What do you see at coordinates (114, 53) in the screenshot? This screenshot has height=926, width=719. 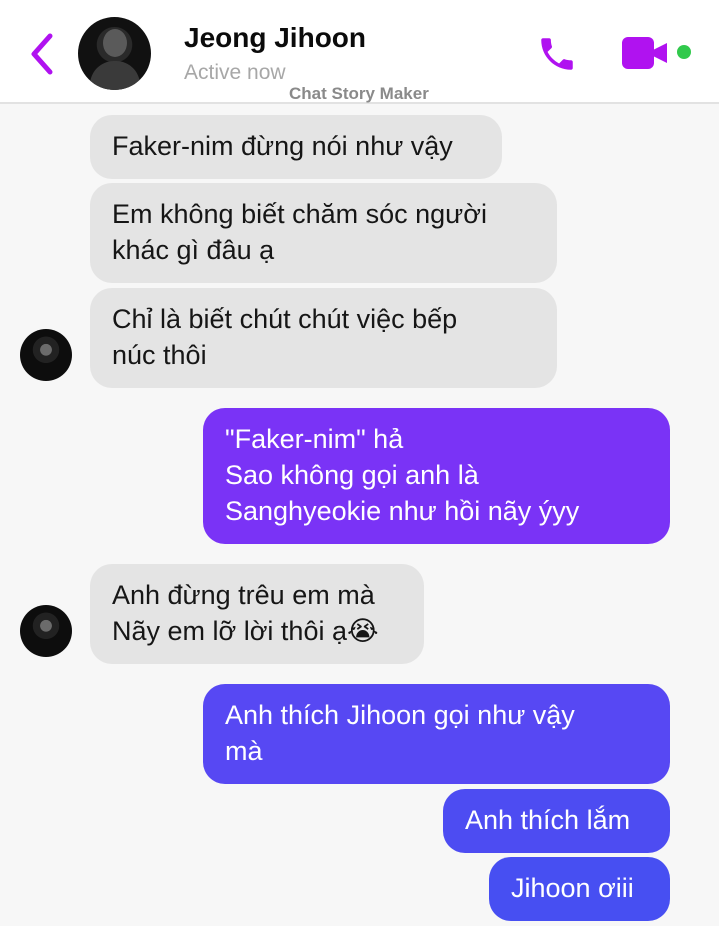 I see `contact-avatar` at bounding box center [114, 53].